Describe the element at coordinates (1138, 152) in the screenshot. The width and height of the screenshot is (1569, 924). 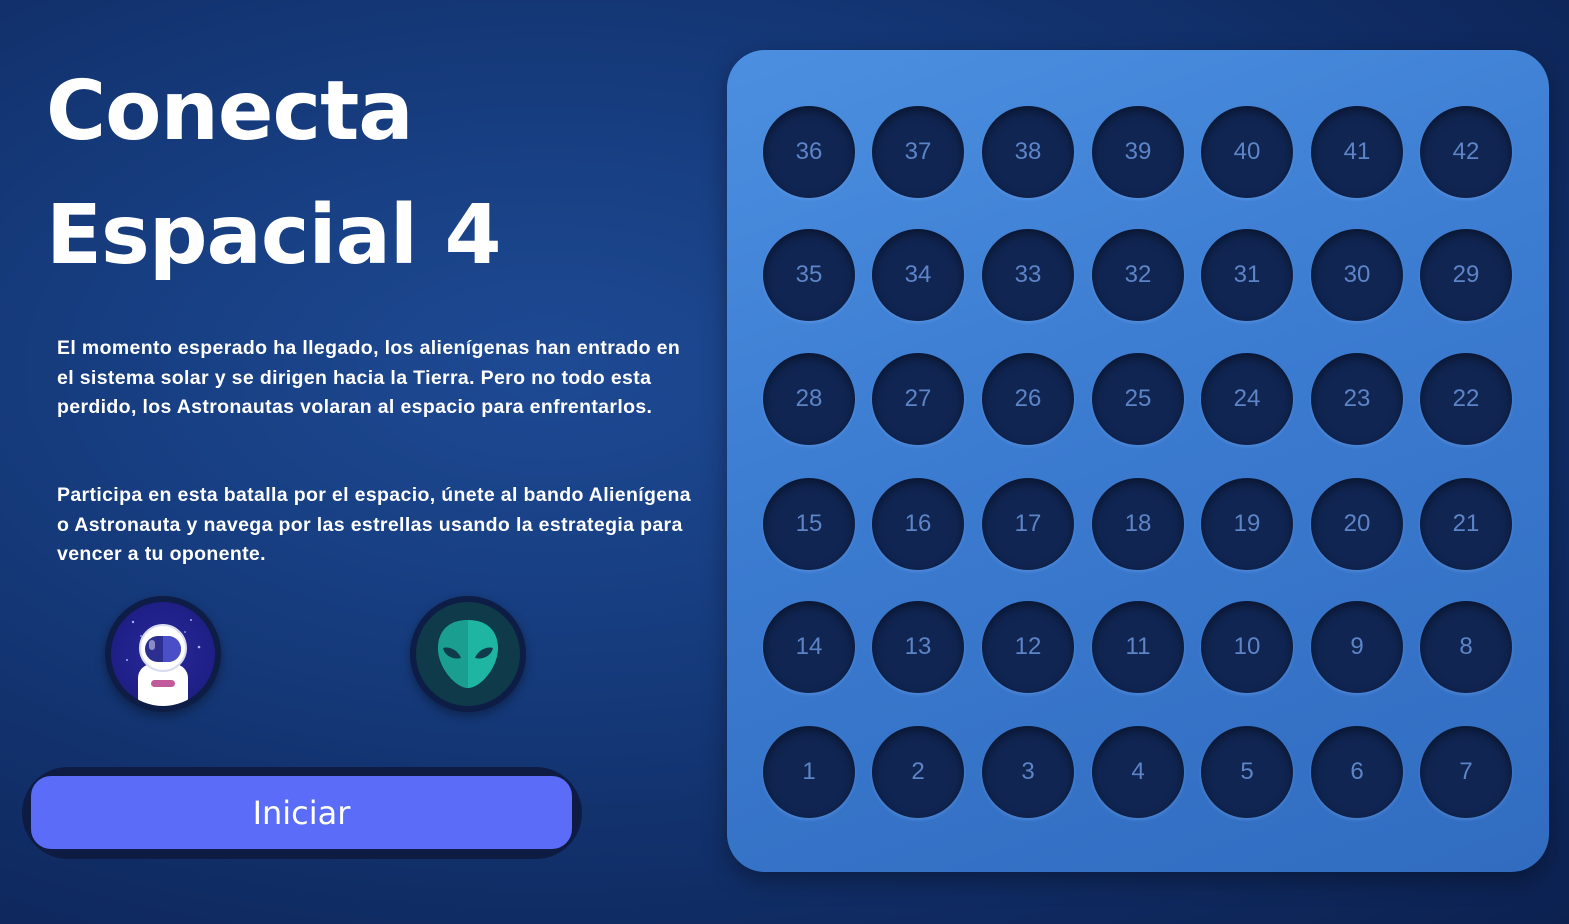
I see `board-cell-39: 39` at that location.